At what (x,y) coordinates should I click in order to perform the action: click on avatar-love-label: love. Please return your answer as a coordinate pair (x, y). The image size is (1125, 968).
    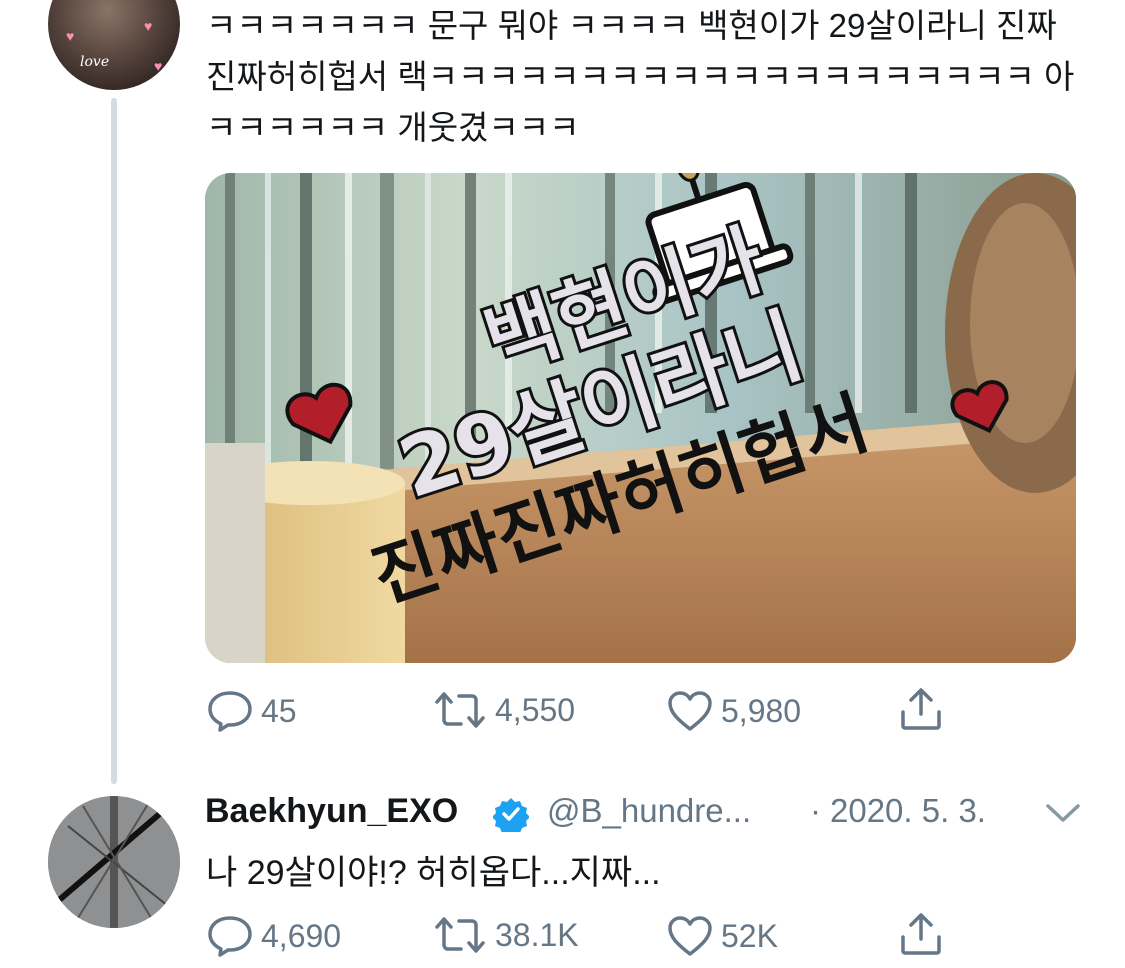
    Looking at the image, I should click on (95, 62).